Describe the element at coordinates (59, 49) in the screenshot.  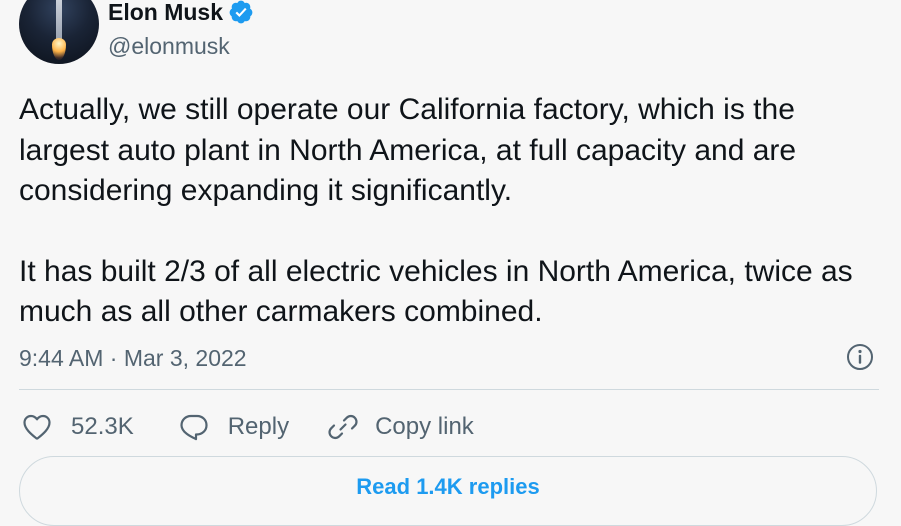
I see `rocket-flame-graphic` at that location.